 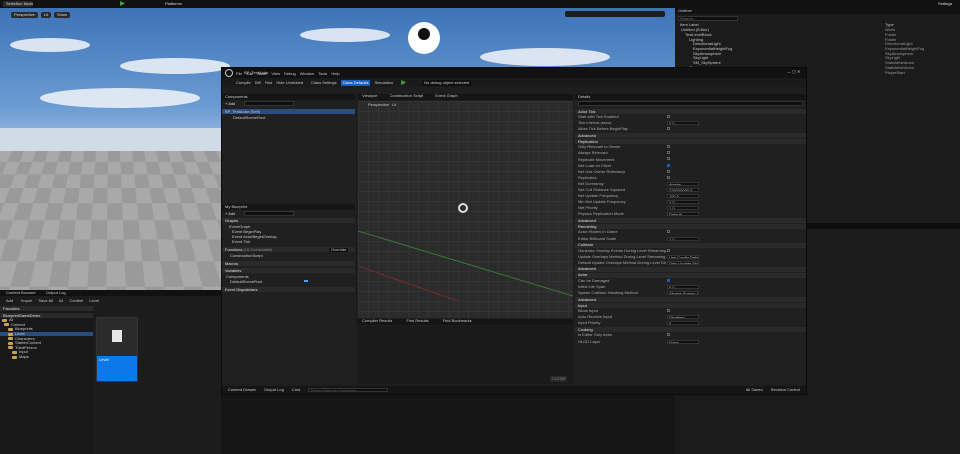 I want to click on menu-item: Help, so click(x=335, y=74).